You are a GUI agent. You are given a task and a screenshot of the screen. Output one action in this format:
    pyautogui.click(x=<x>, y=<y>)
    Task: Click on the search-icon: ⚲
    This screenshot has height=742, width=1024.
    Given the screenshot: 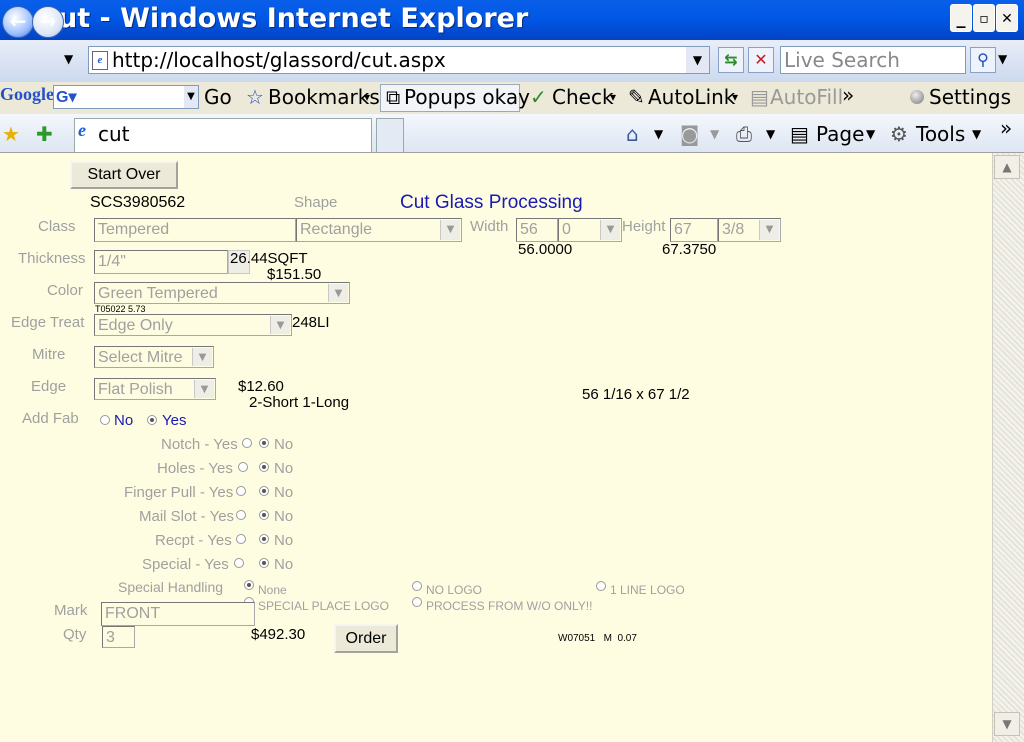 What is the action you would take?
    pyautogui.click(x=983, y=60)
    